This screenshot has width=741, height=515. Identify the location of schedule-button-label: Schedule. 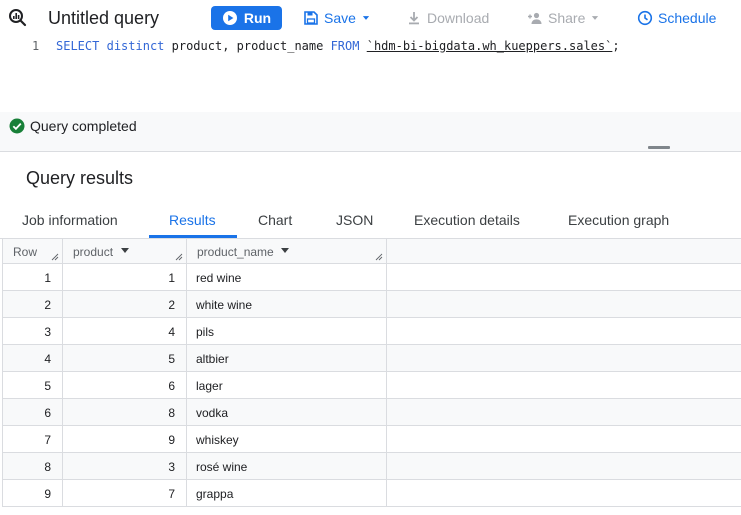
(687, 18).